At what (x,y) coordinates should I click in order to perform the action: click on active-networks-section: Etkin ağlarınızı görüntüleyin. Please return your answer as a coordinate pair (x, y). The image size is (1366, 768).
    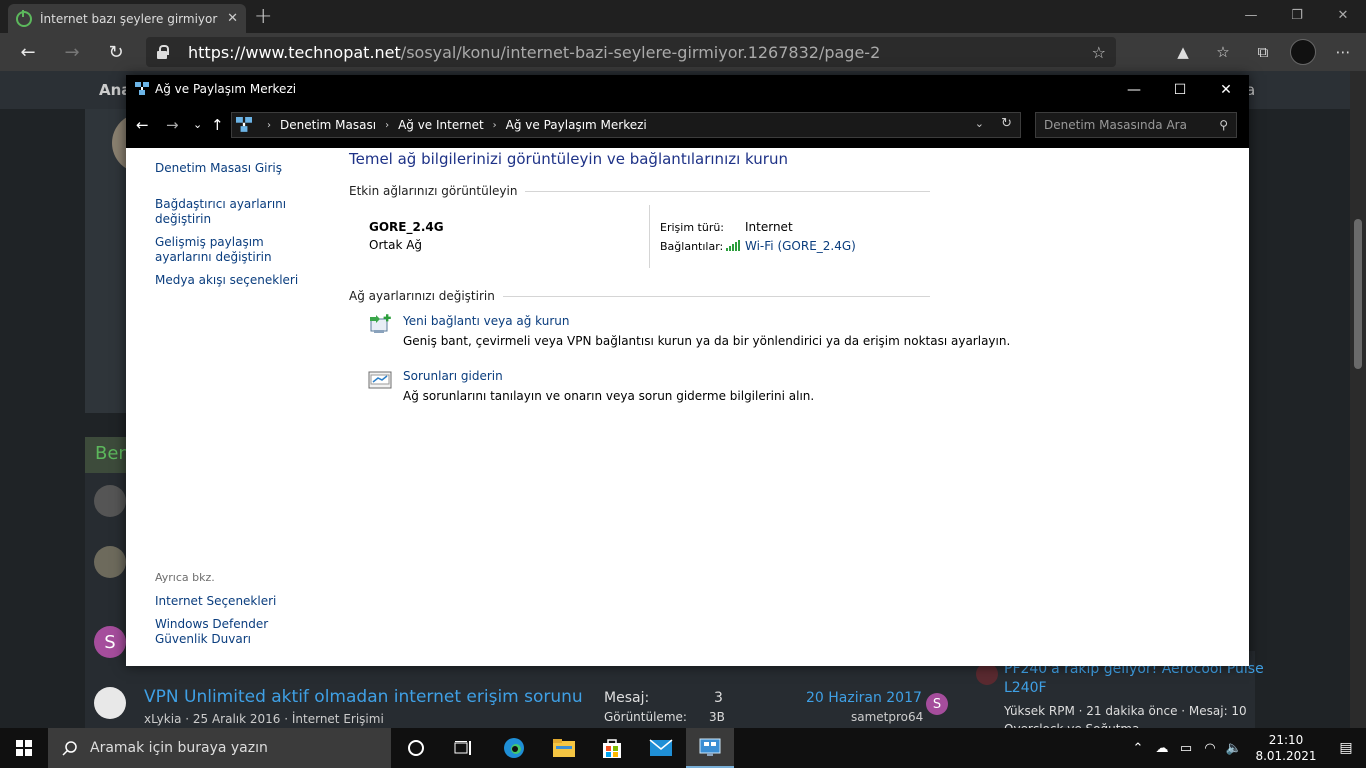
    Looking at the image, I should click on (639, 191).